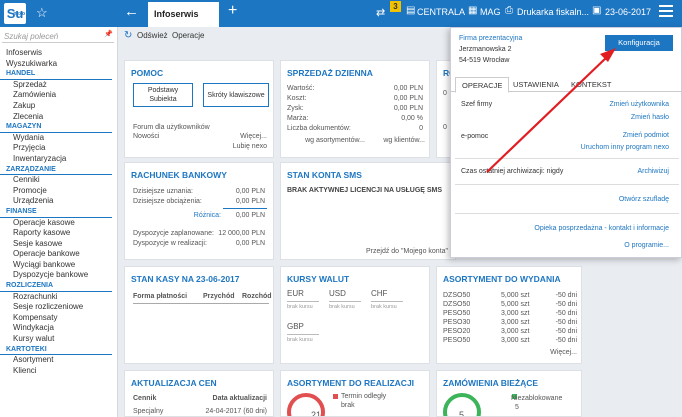 This screenshot has width=682, height=417. What do you see at coordinates (236, 411) in the screenshot?
I see `pricelist-date: 24-04-2017 (60 dni)` at bounding box center [236, 411].